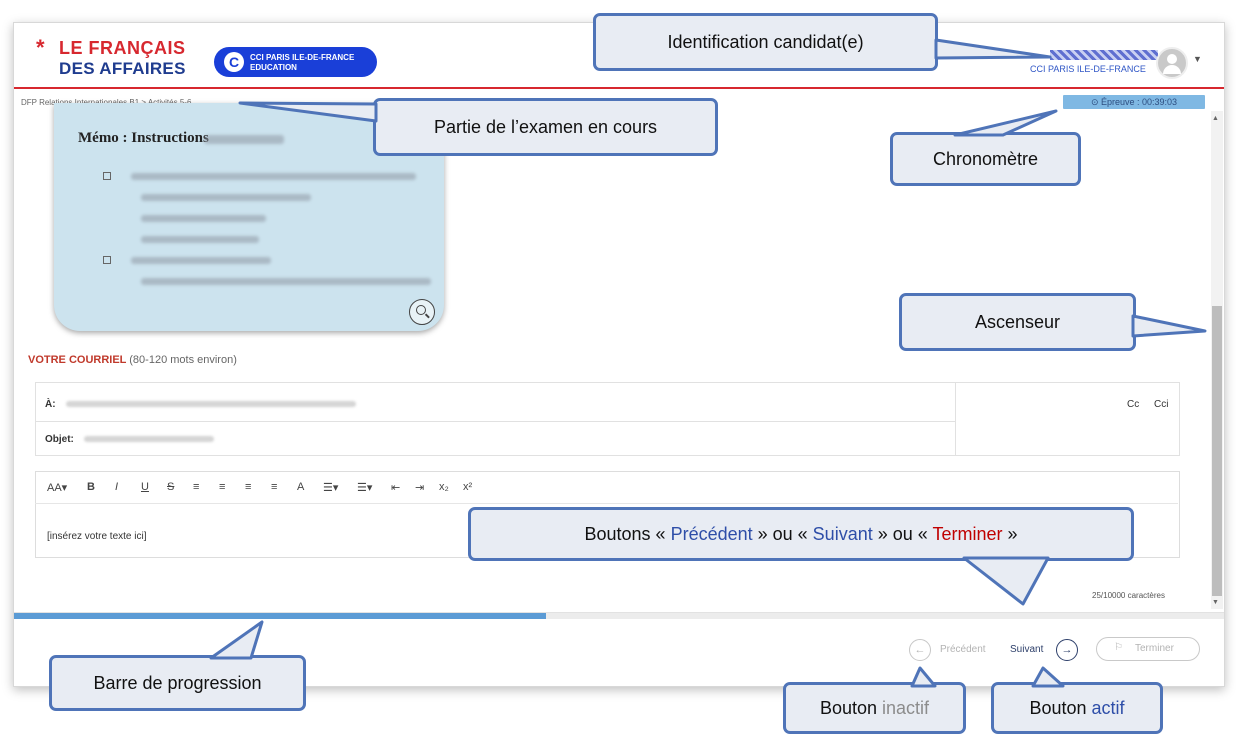  I want to click on callout-exam-part-text: Partie de l’examen en cours, so click(545, 127).